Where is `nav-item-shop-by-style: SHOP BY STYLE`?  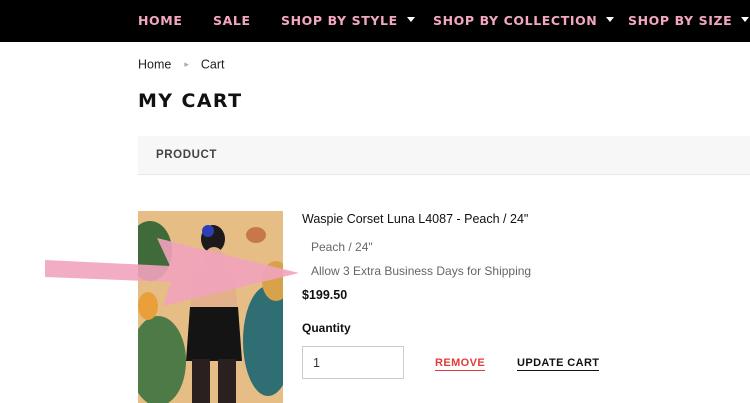
nav-item-shop-by-style: SHOP BY STYLE is located at coordinates (348, 21).